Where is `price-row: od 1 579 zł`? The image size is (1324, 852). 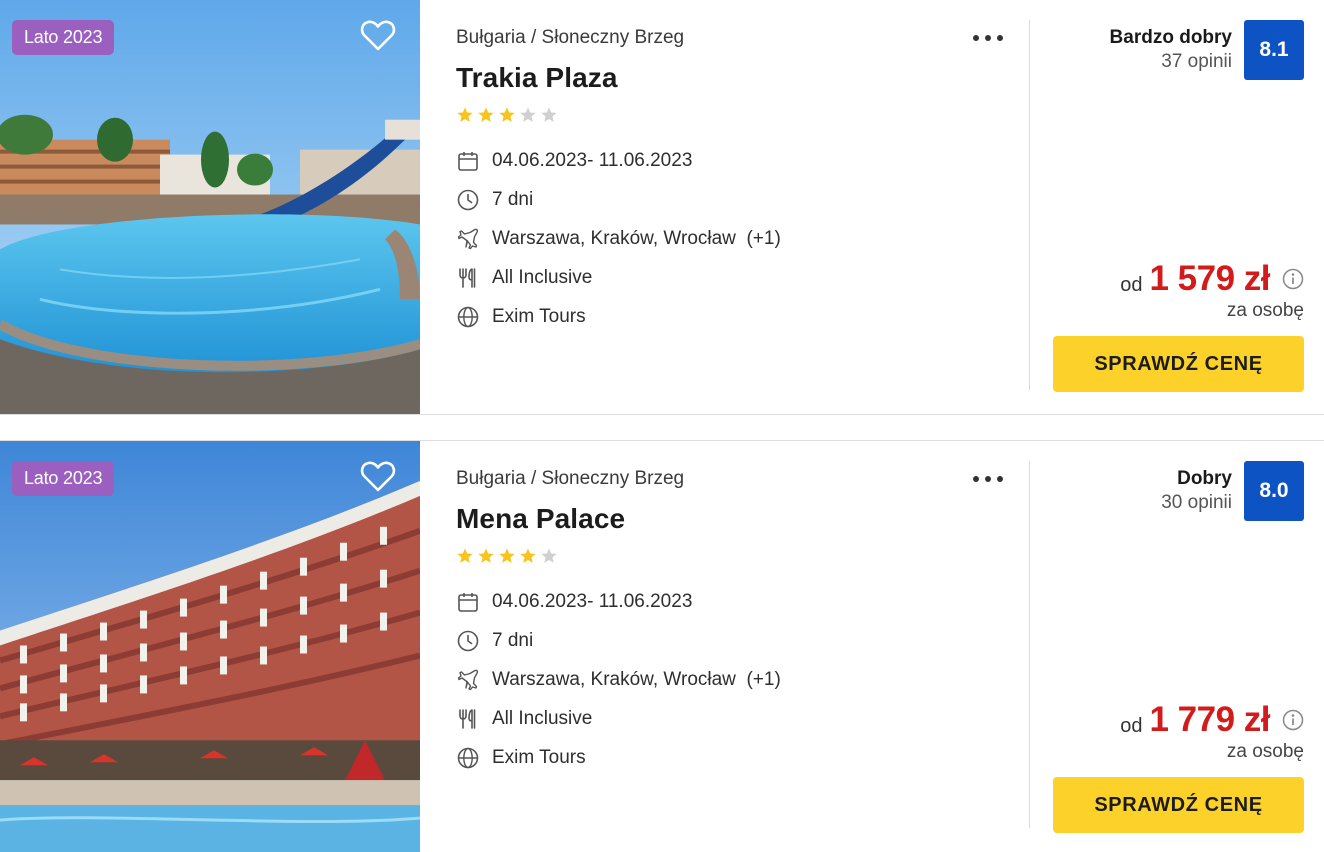 price-row: od 1 579 zł is located at coordinates (1212, 279).